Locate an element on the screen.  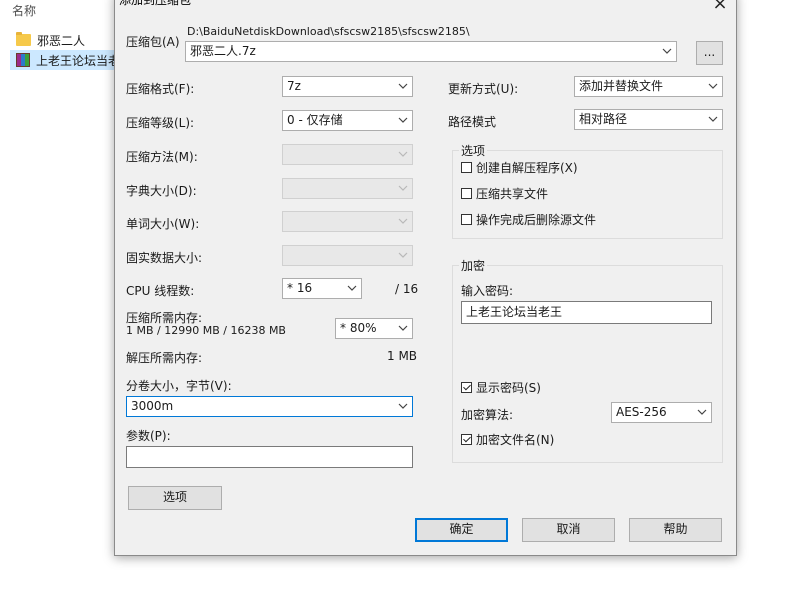
encrypt-filenames-label: 加密文件名(N) is located at coordinates (515, 440).